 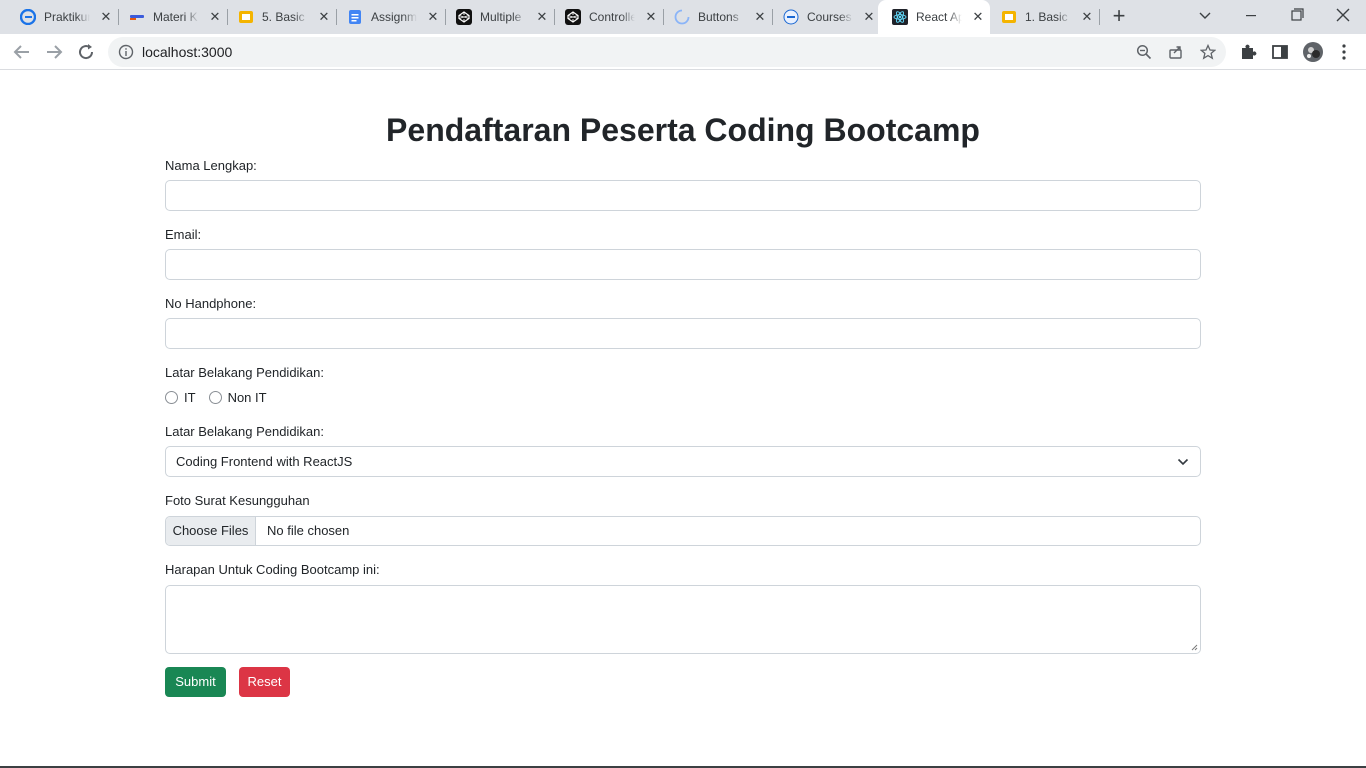 I want to click on tab-5-basic: 5. Basic ✕, so click(x=280, y=17).